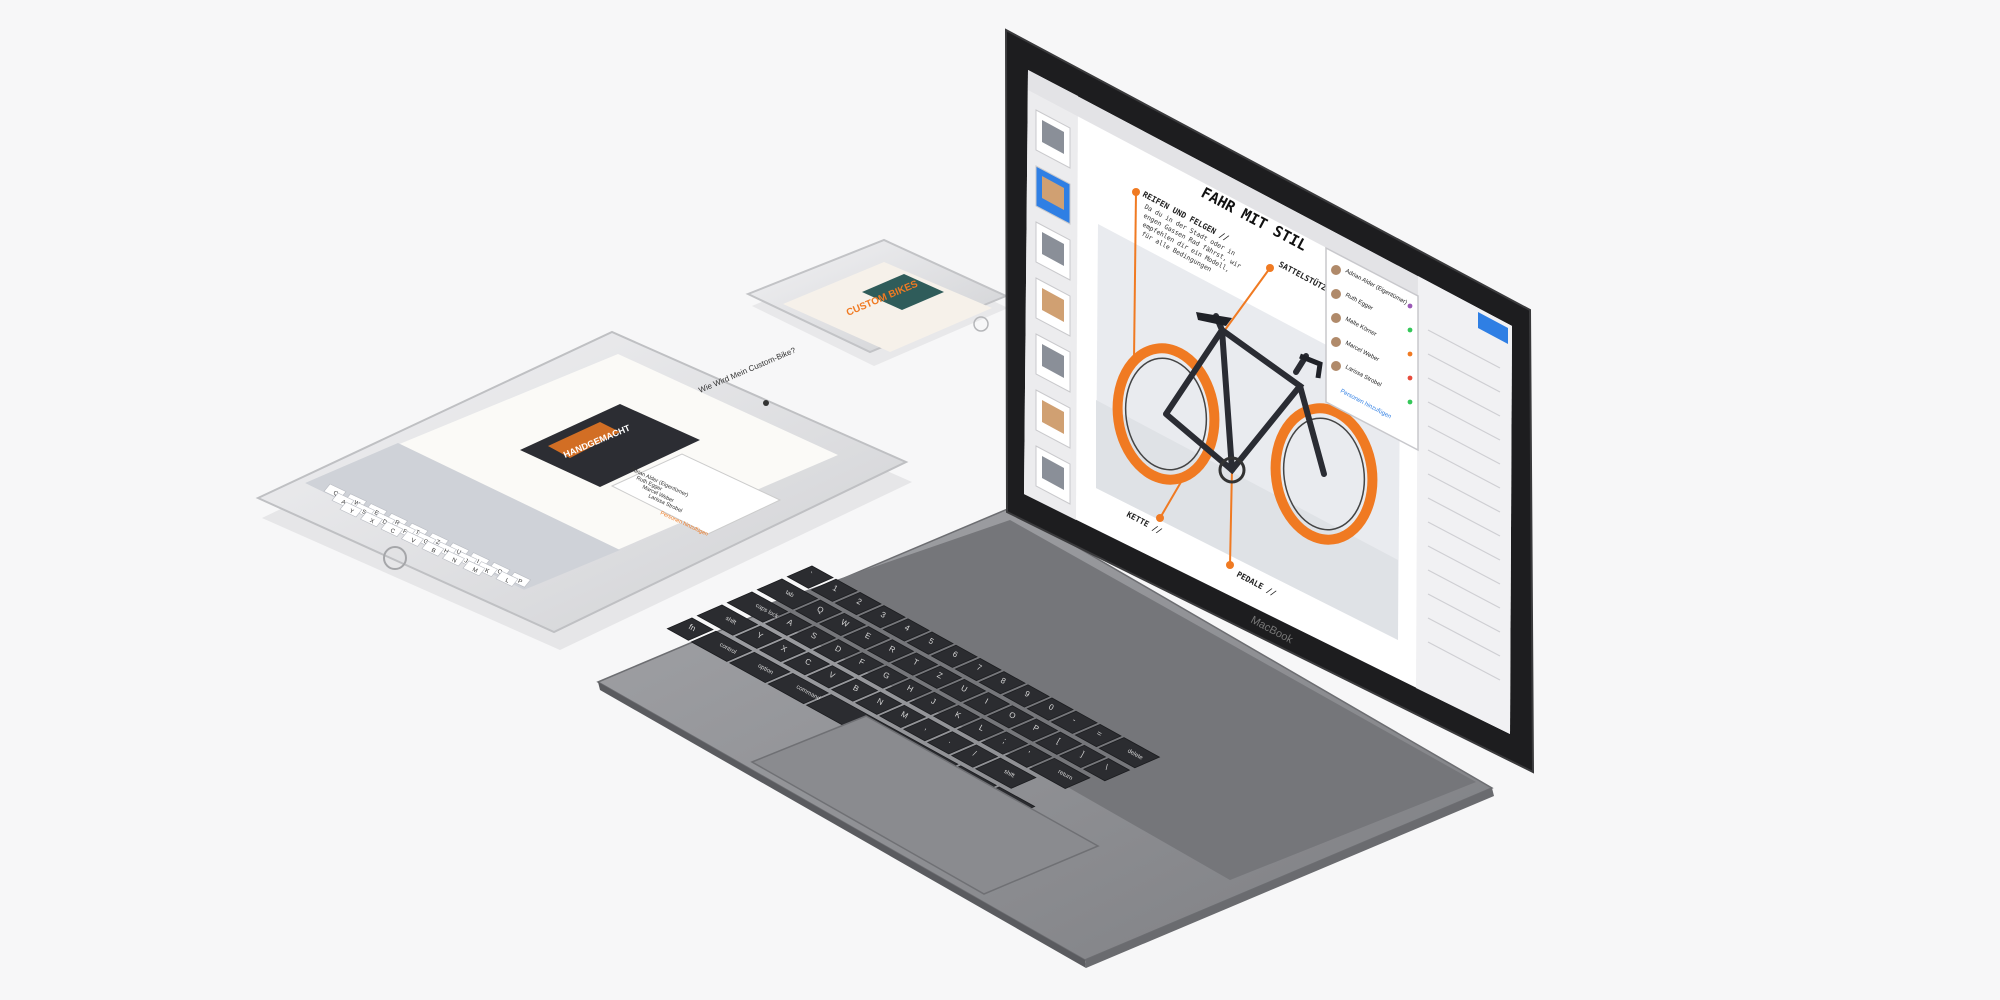 This screenshot has width=2000, height=1000. What do you see at coordinates (766, 403) in the screenshot?
I see `ipad-camera` at bounding box center [766, 403].